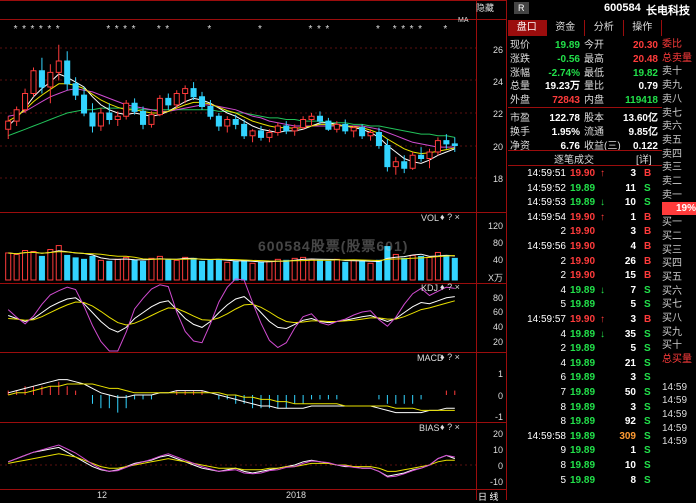 The height and width of the screenshot is (503, 696). I want to click on kdj-axis-label: 20, so click(497, 342).